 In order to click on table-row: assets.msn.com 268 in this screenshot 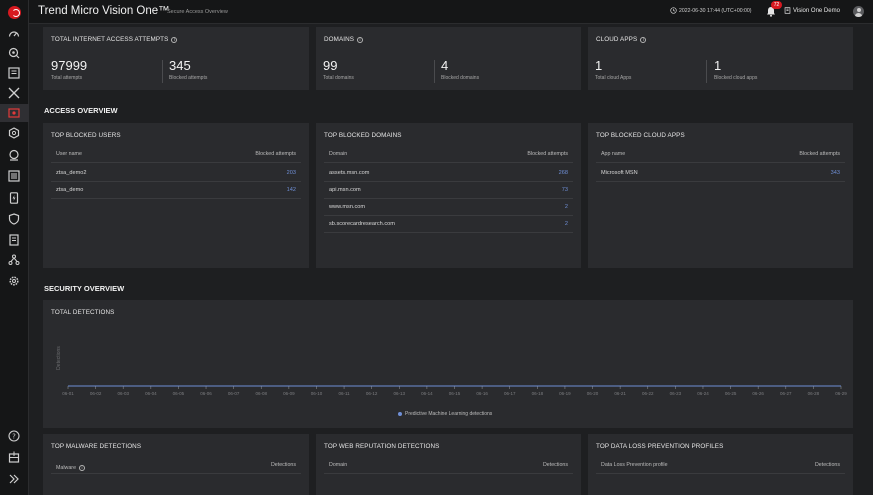, I will do `click(448, 173)`.